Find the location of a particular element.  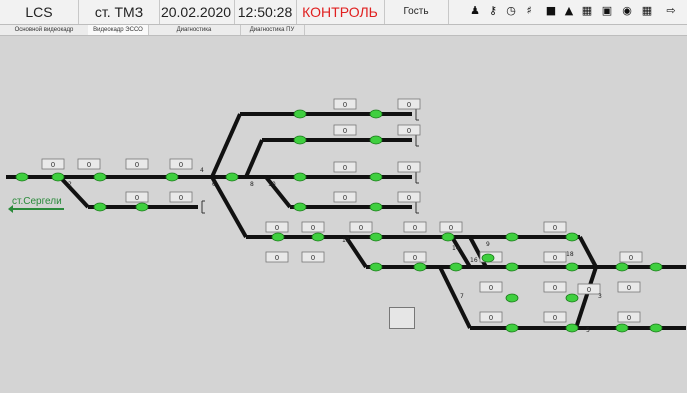

switch-number: 1 is located at coordinates (592, 260).